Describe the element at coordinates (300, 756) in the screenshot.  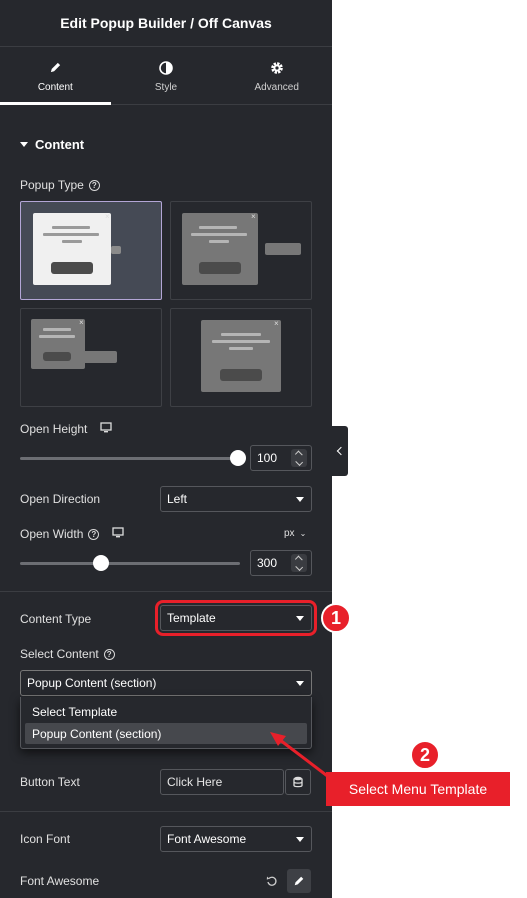
I see `annotation-arrow` at that location.